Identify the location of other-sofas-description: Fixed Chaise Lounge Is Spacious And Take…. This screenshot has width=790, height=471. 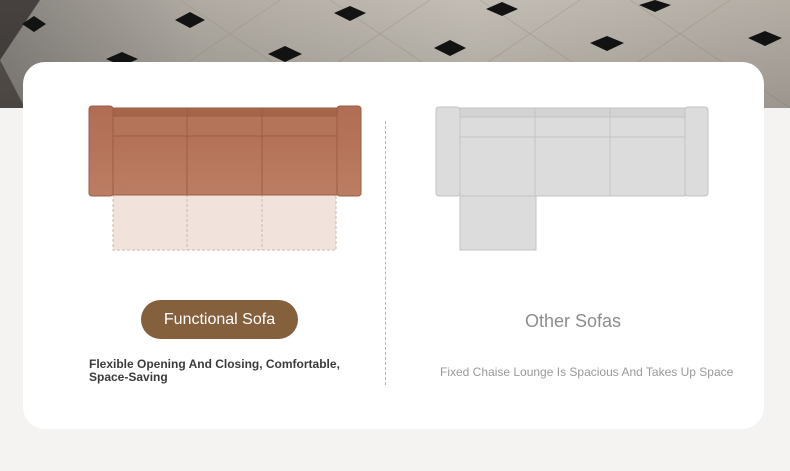
(587, 372).